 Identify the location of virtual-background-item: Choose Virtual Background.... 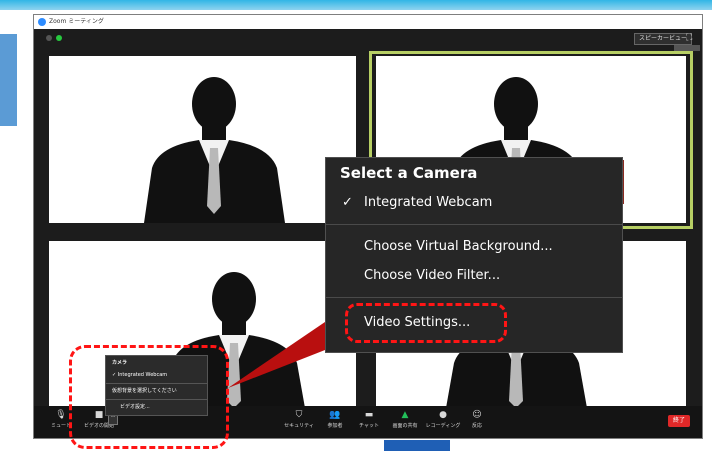
(458, 247).